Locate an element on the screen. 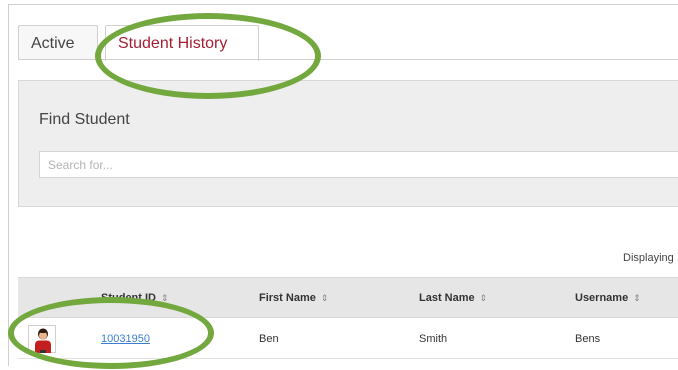 This screenshot has width=678, height=370. displaying-count-text: Displaying is located at coordinates (648, 258).